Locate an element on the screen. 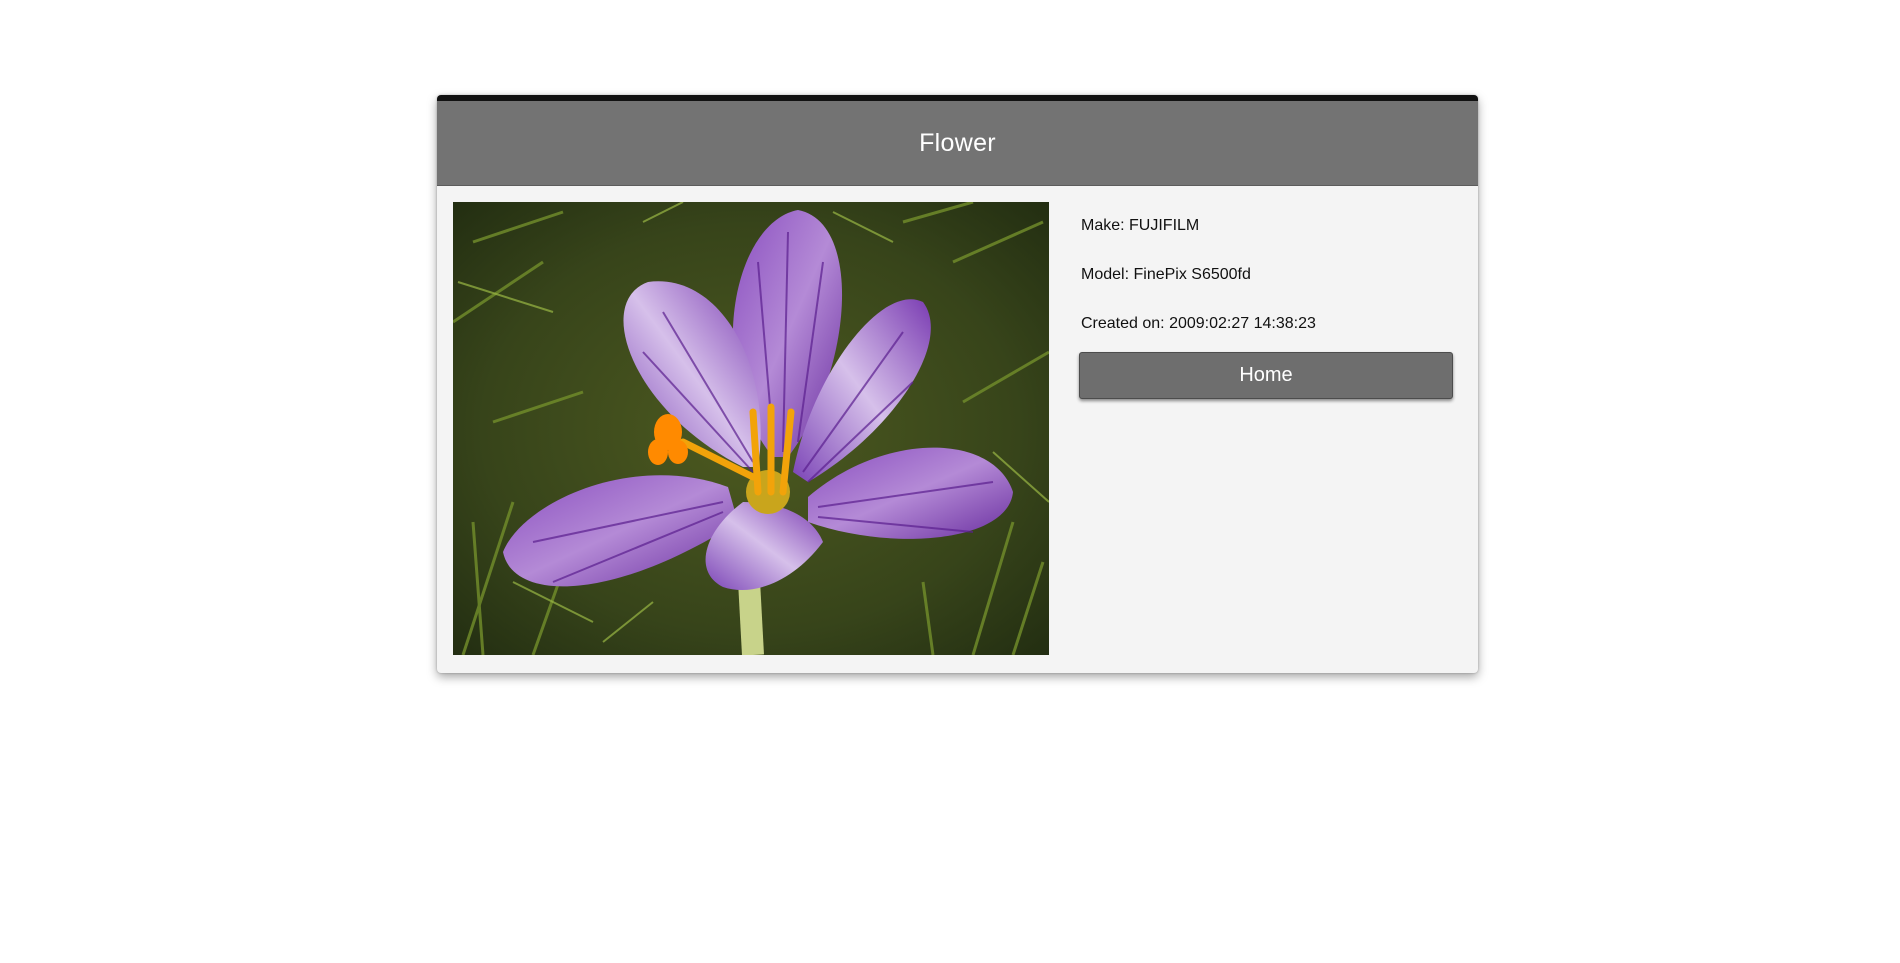 The image size is (1900, 963). model-value: FinePix S6500fd is located at coordinates (1192, 274).